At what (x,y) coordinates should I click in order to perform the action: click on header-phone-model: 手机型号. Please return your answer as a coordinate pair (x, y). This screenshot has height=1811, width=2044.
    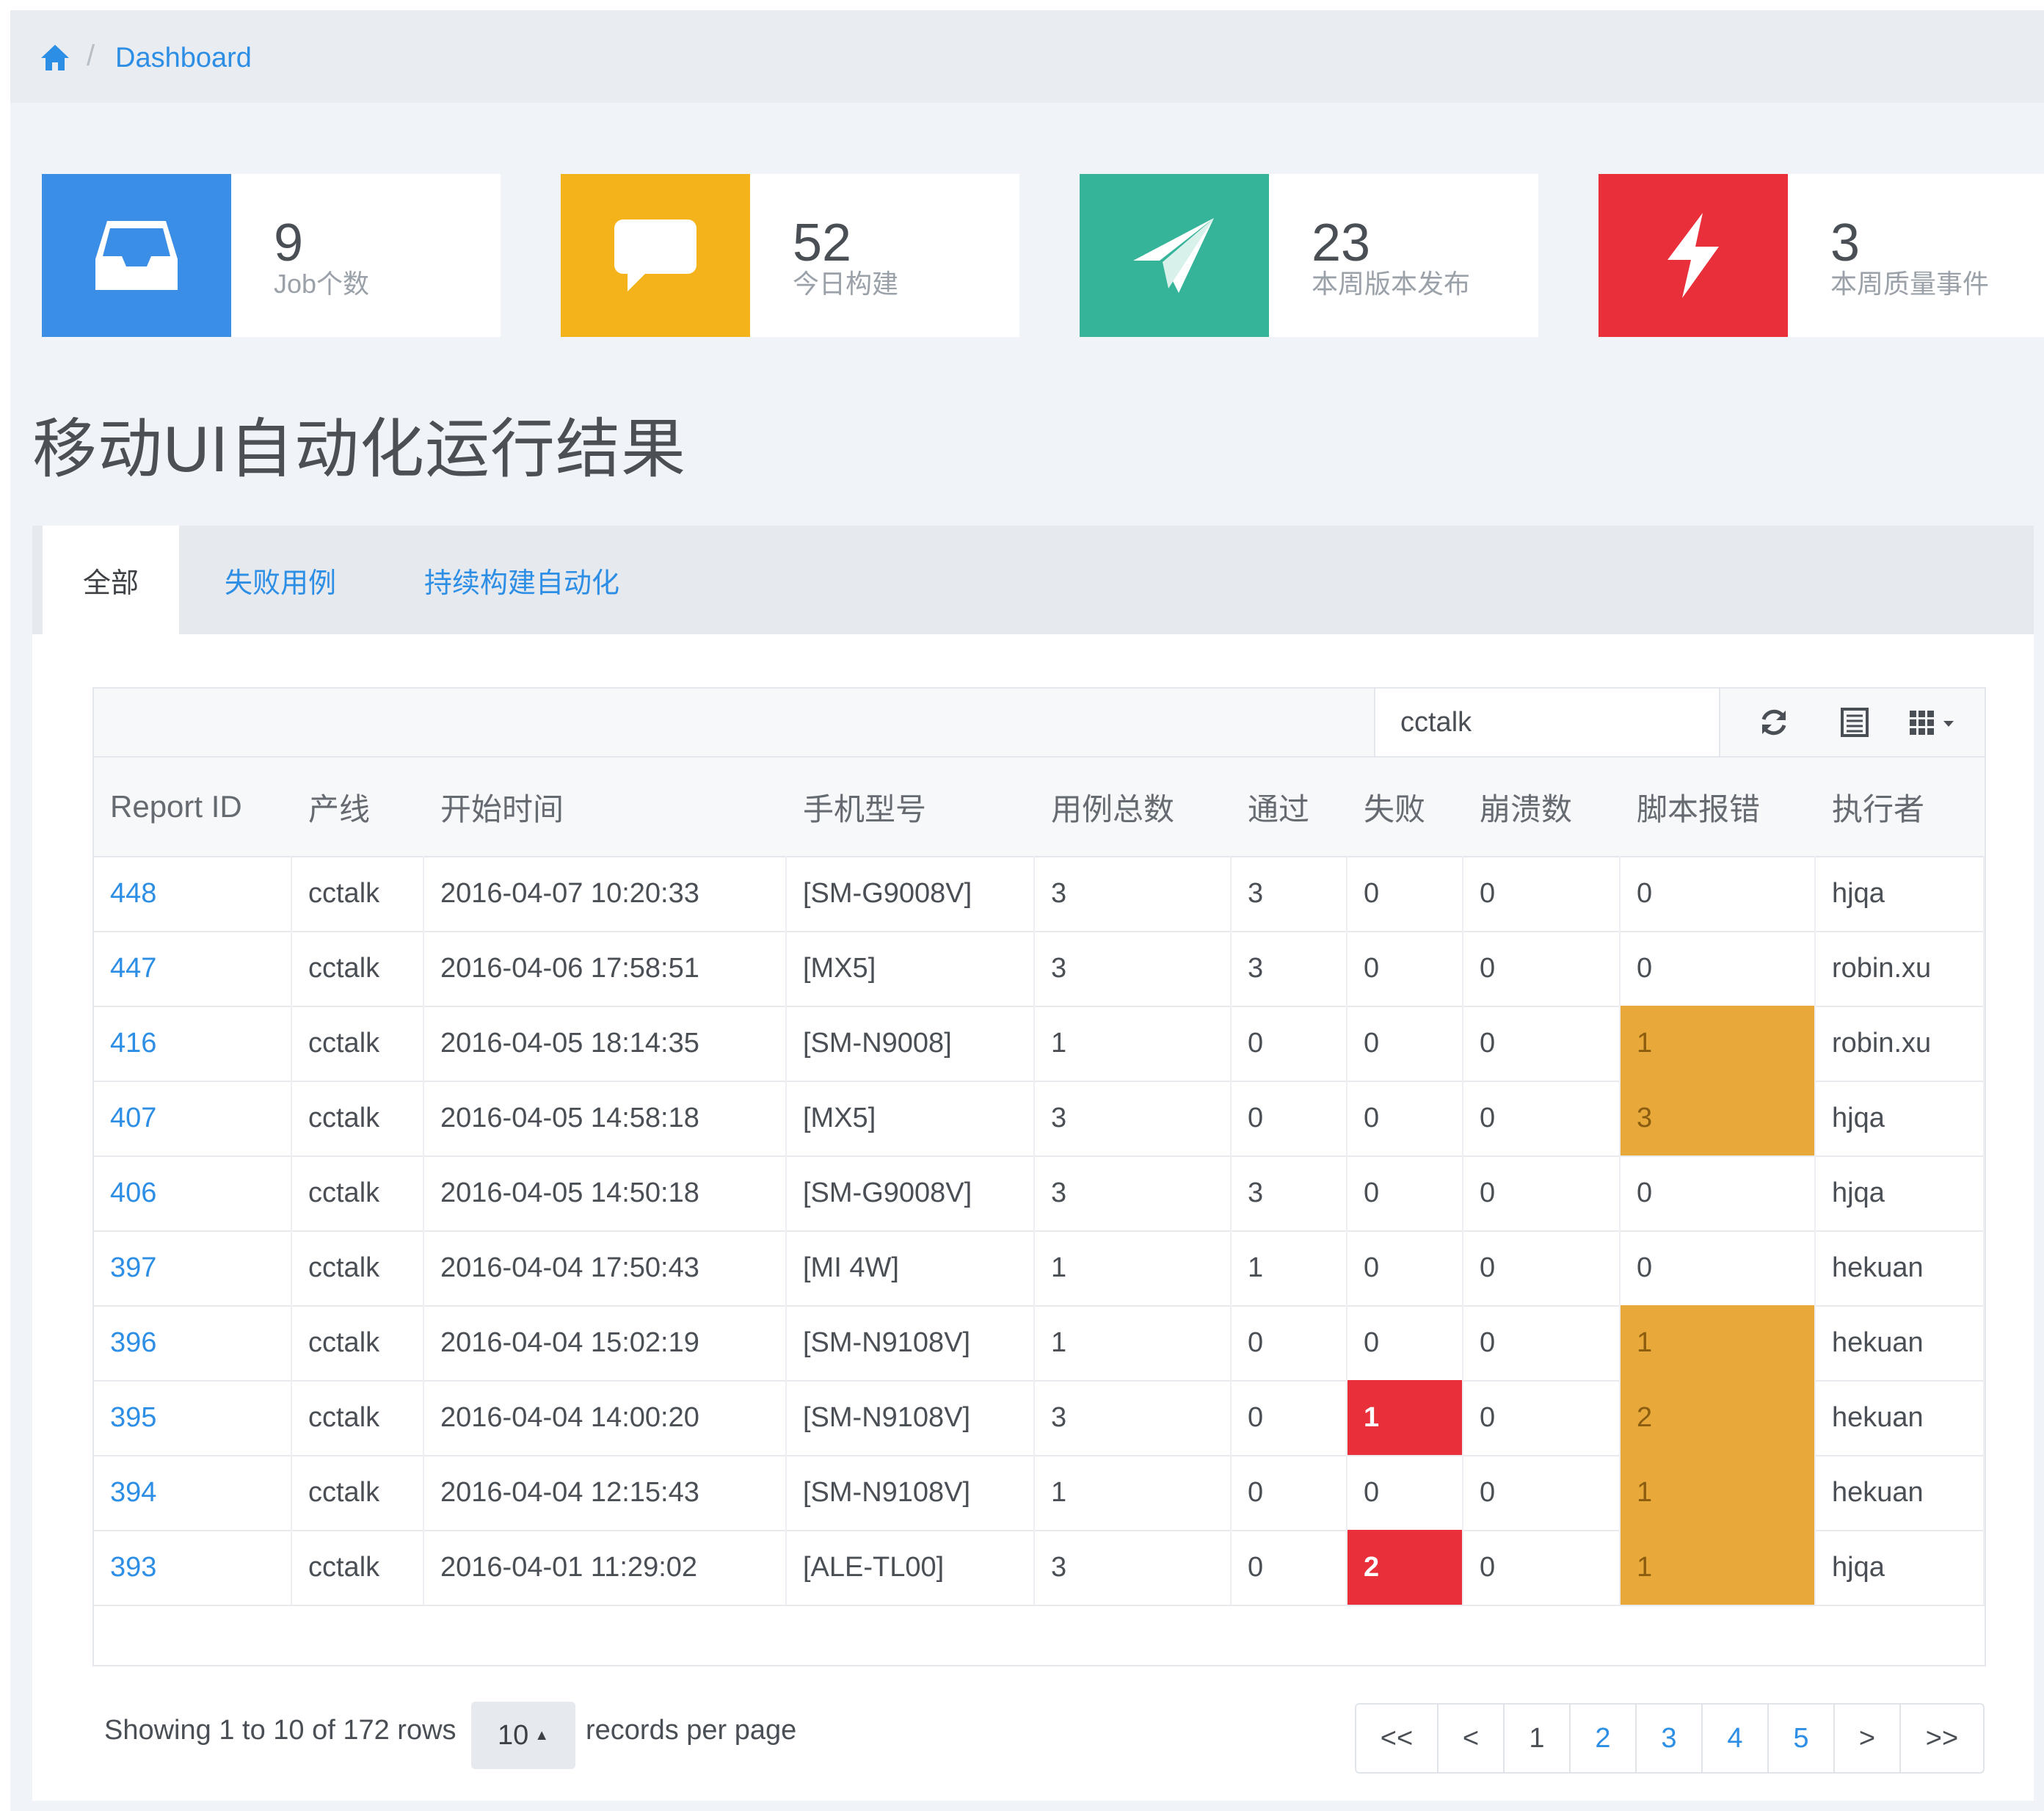
    Looking at the image, I should click on (864, 807).